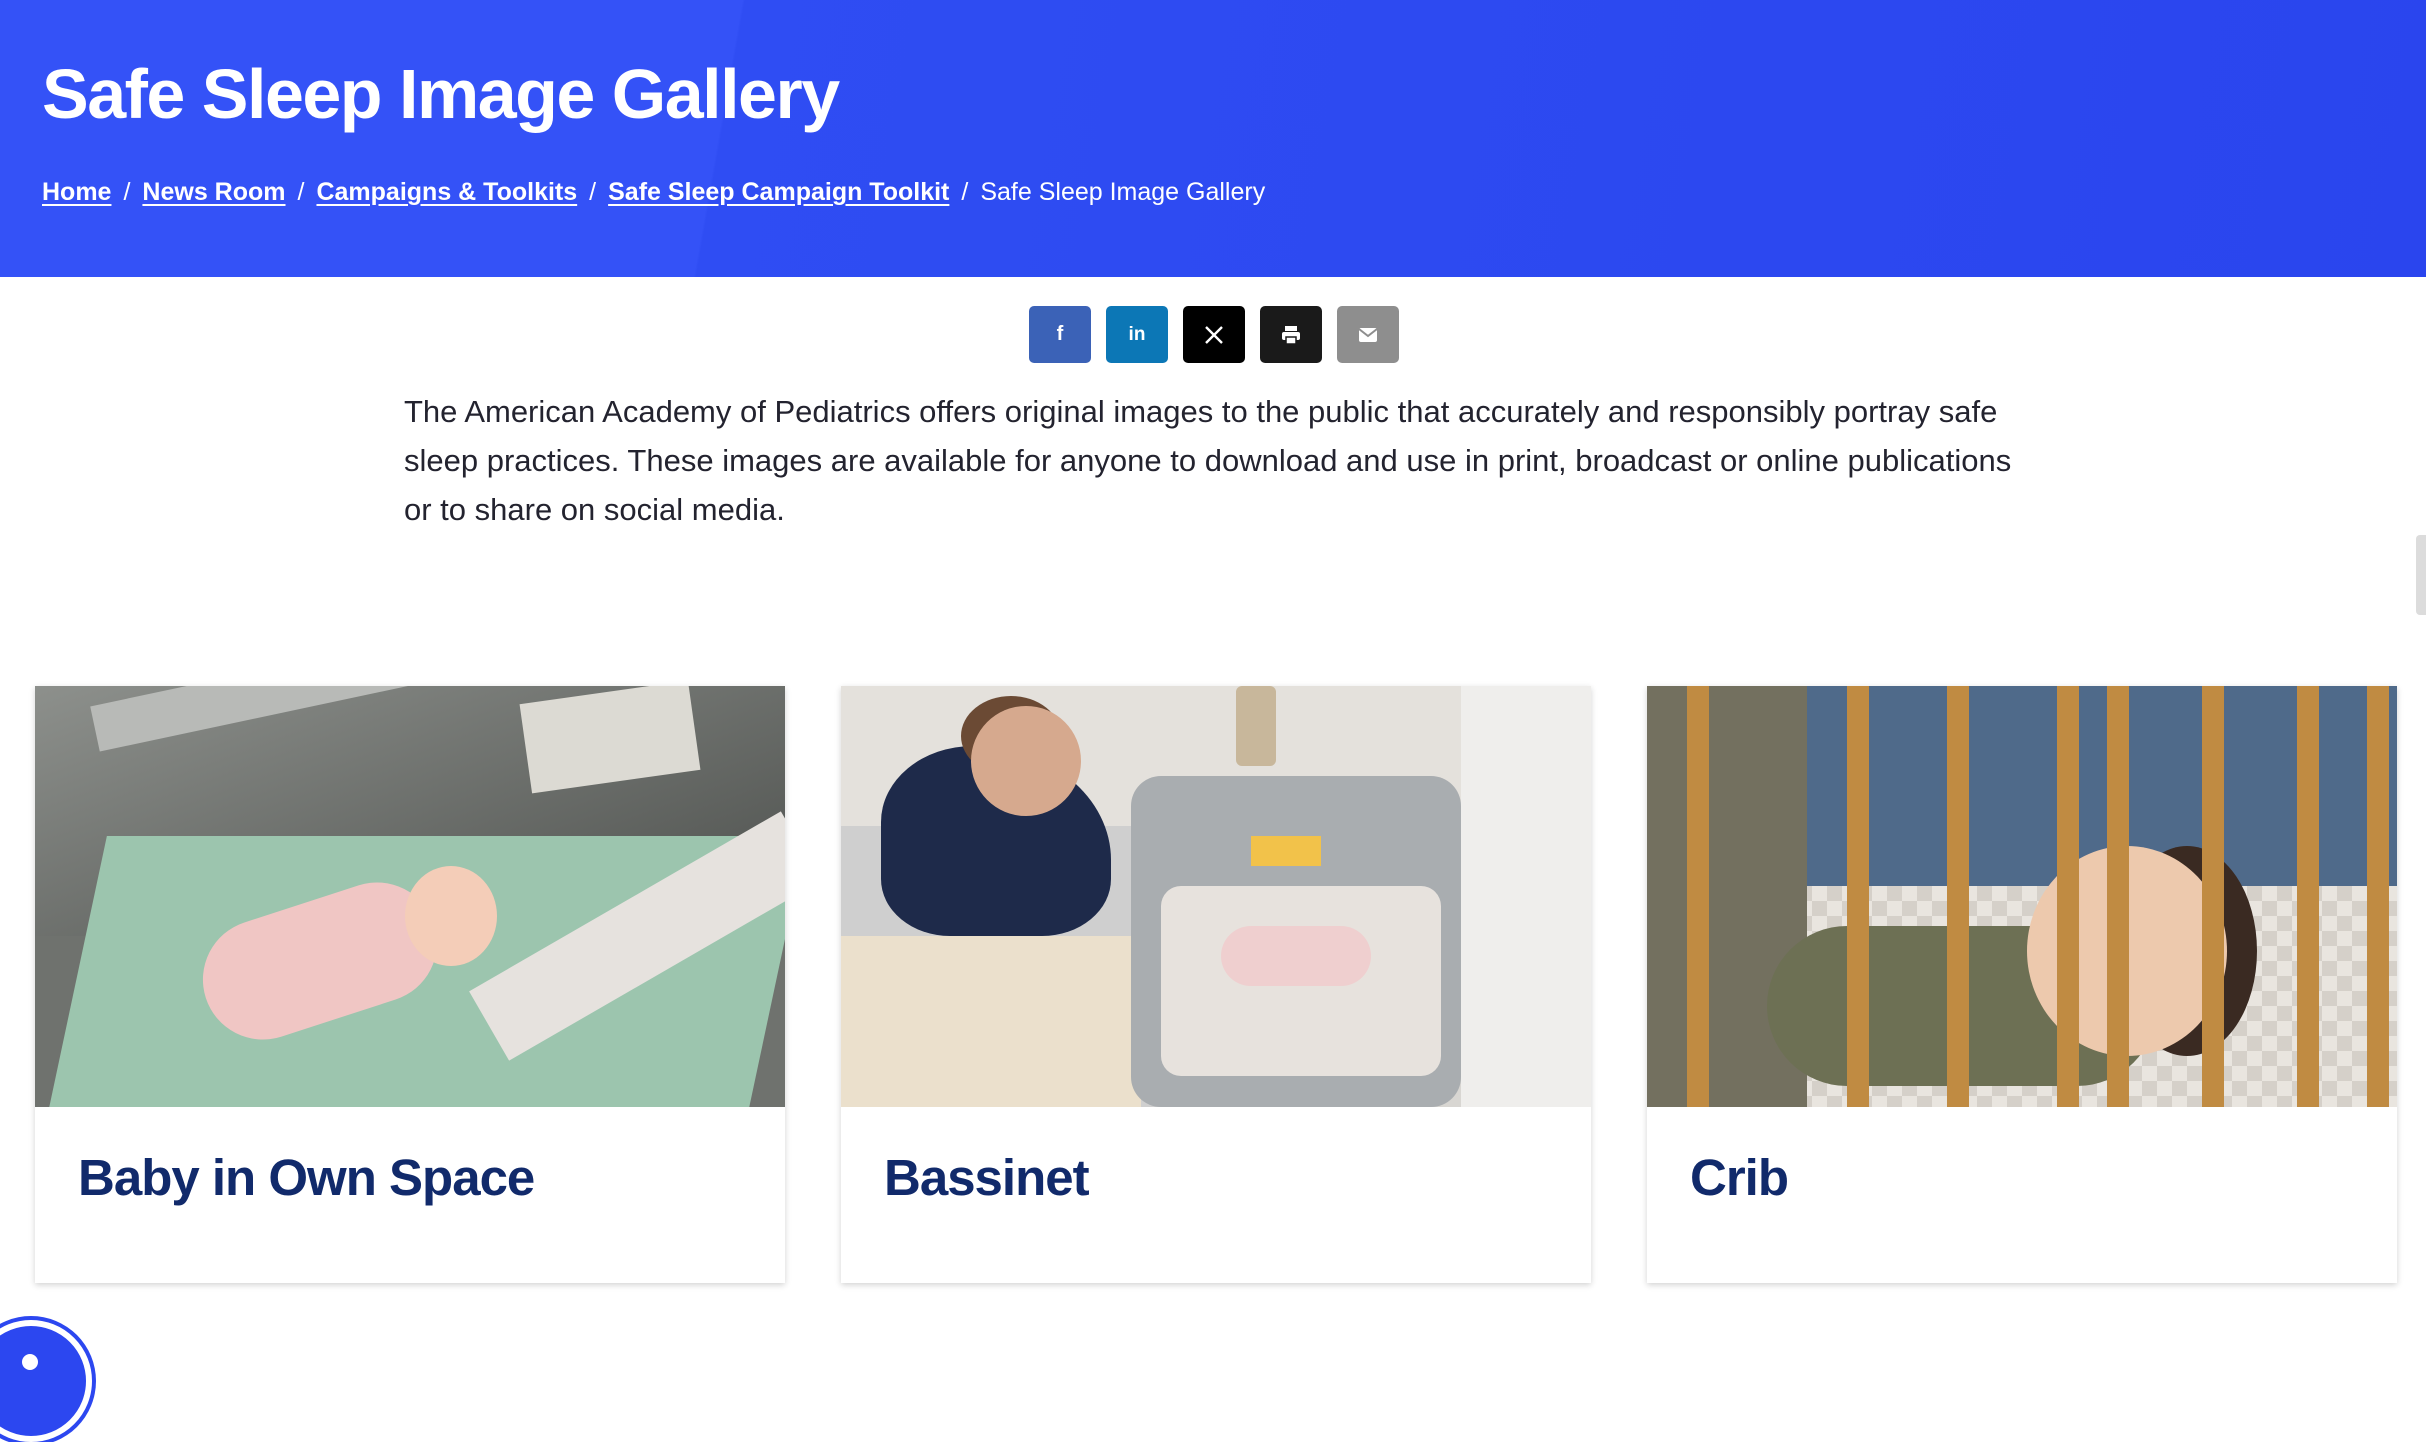 This screenshot has height=1442, width=2426. Describe the element at coordinates (446, 192) in the screenshot. I see `breadcrumb-campaigns-link: Campaigns & Toolkits` at that location.